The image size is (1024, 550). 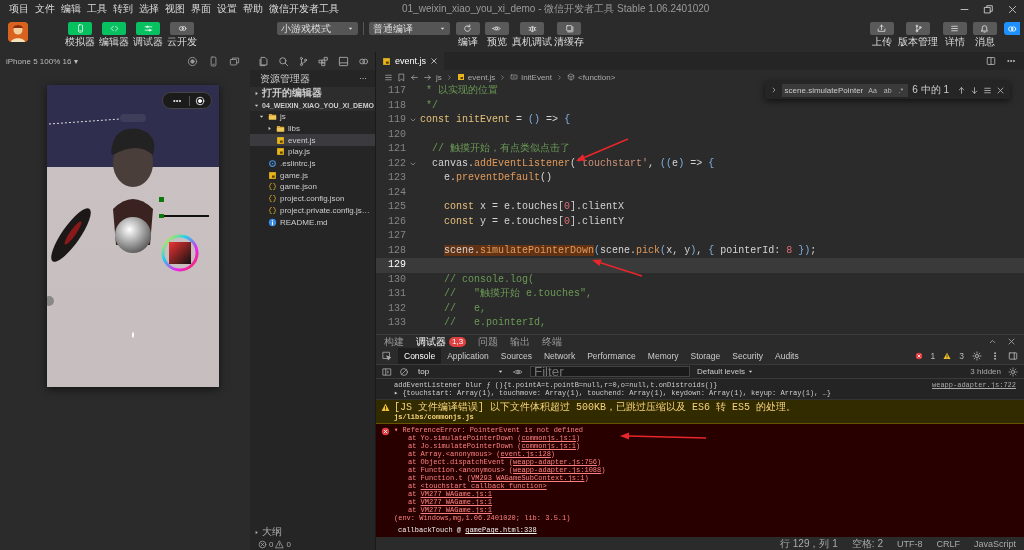 What do you see at coordinates (410, 61) in the screenshot?
I see `editor-tab: event.js` at bounding box center [410, 61].